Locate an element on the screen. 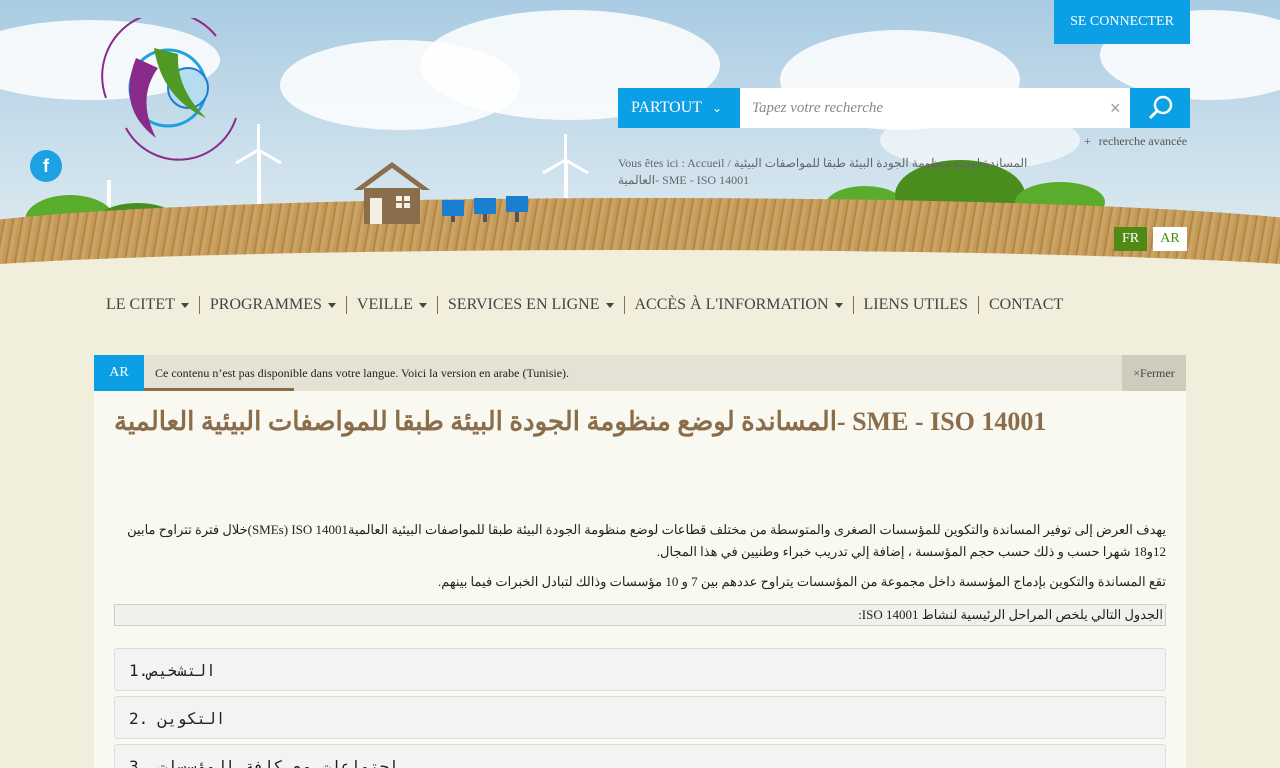 The width and height of the screenshot is (1280, 768). search-scope-select: PARTOUT ⌄ is located at coordinates (679, 108).